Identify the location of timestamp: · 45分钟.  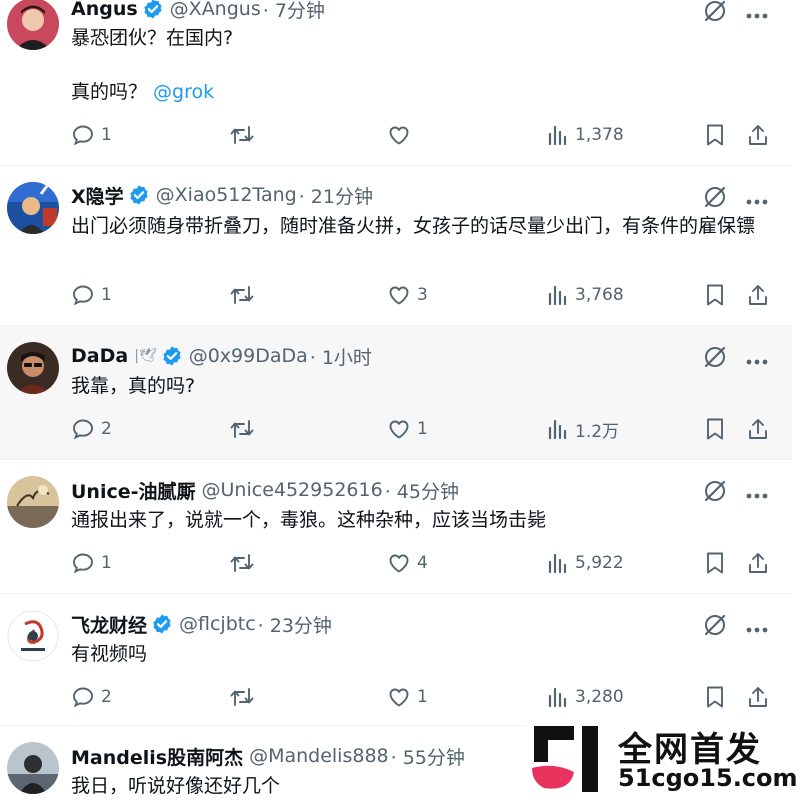
(422, 490).